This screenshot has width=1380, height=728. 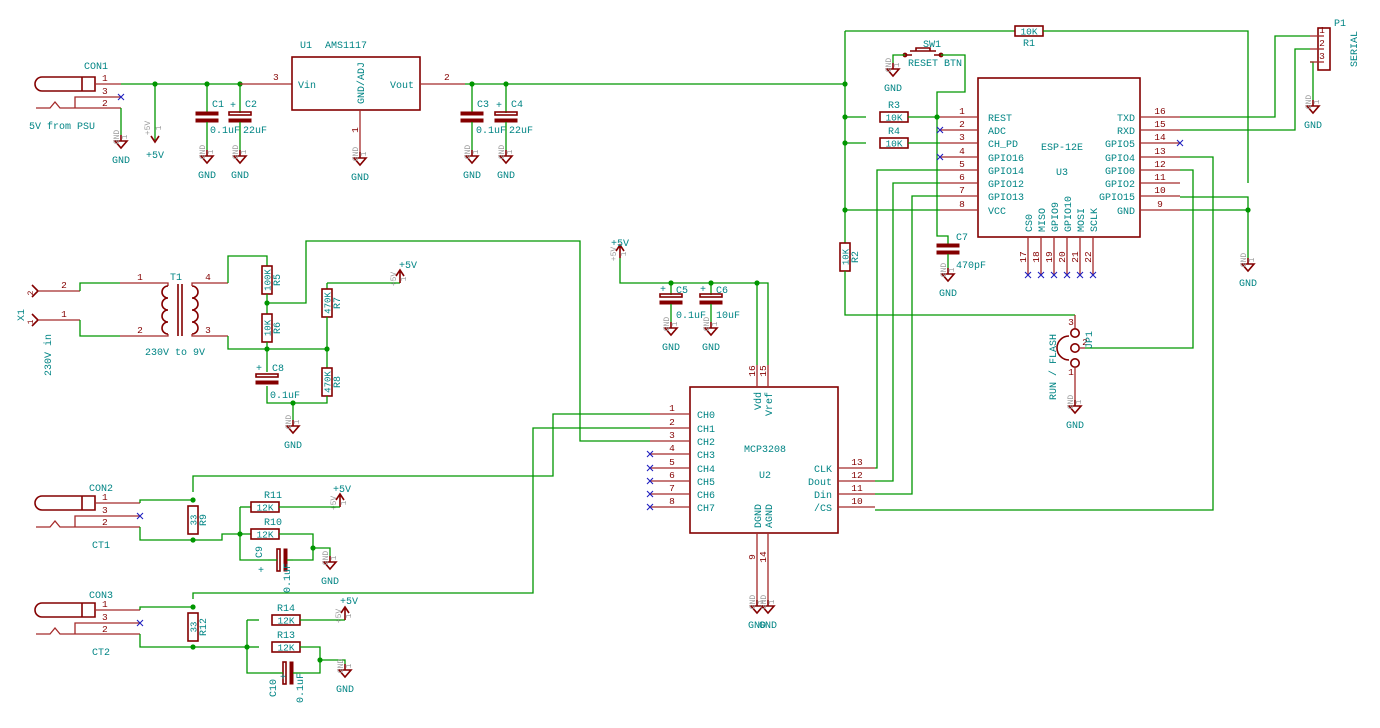 What do you see at coordinates (195, 520) in the screenshot?
I see `resistor-value: 33` at bounding box center [195, 520].